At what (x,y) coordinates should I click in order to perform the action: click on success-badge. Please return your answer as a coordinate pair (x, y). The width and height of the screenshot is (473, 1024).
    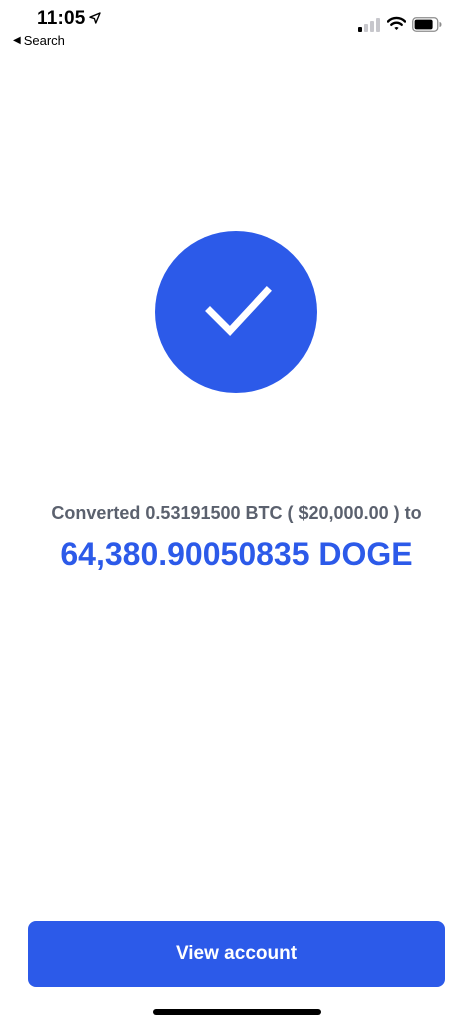
    Looking at the image, I should click on (236, 312).